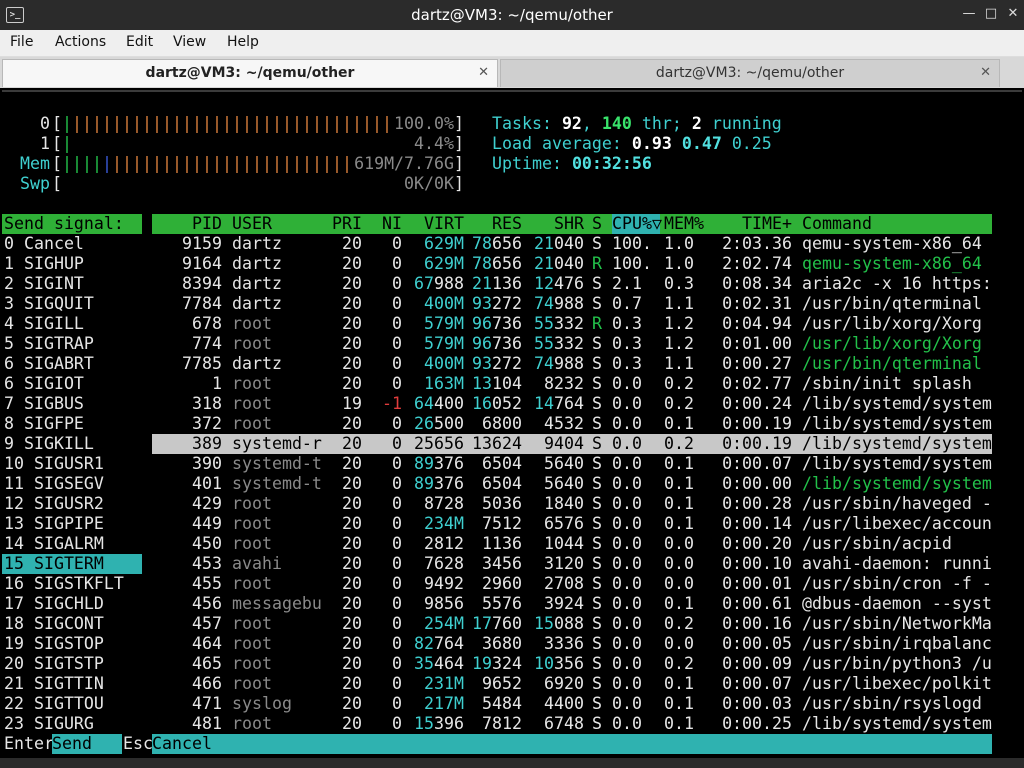 This screenshot has width=1024, height=768. Describe the element at coordinates (640, 224) in the screenshot. I see `column-header-cpu: CPU%▽` at that location.